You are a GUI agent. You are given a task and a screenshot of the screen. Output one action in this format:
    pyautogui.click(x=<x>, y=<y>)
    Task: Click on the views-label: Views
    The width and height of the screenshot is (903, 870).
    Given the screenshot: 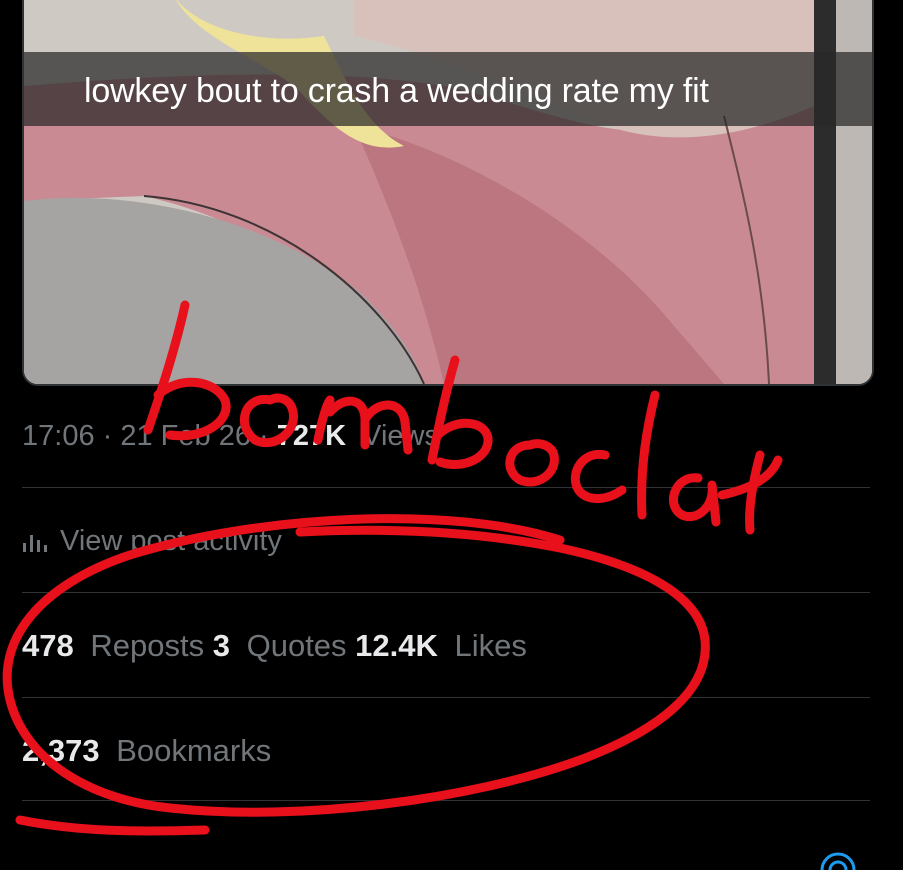 What is the action you would take?
    pyautogui.click(x=400, y=436)
    